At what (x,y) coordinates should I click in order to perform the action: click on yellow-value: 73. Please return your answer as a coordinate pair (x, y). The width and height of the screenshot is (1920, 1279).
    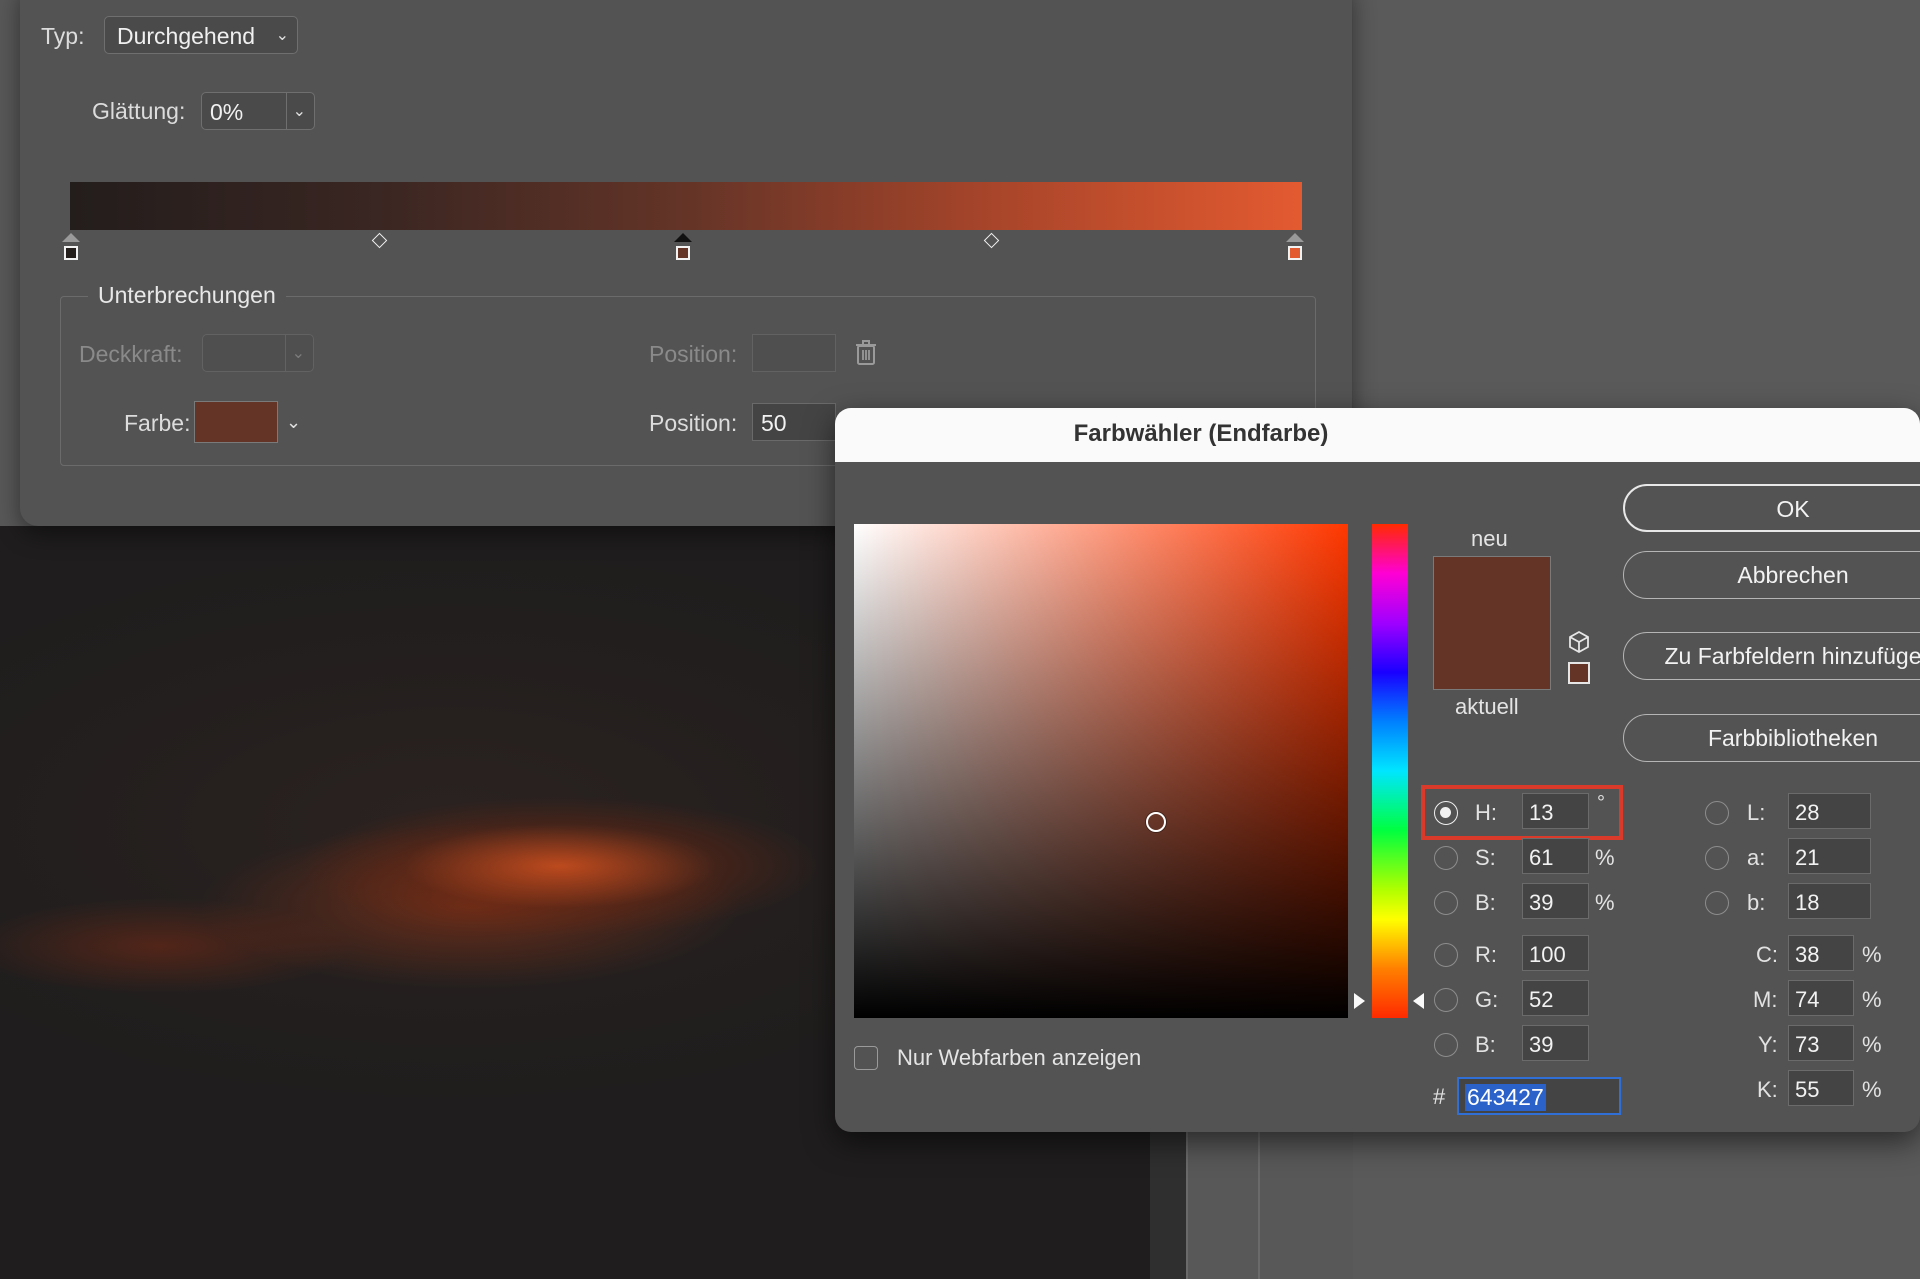
    Looking at the image, I should click on (1807, 1044).